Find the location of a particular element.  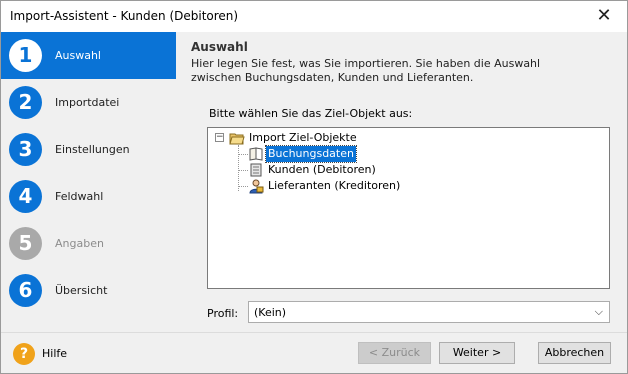

book-icon is located at coordinates (256, 154).